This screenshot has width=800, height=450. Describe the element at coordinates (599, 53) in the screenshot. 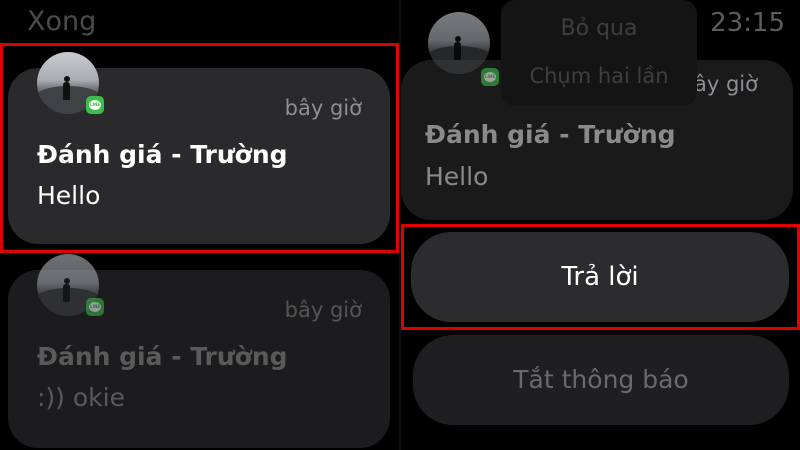

I see `dismiss-overlay: Bỏ qua Chụm hai lần` at that location.